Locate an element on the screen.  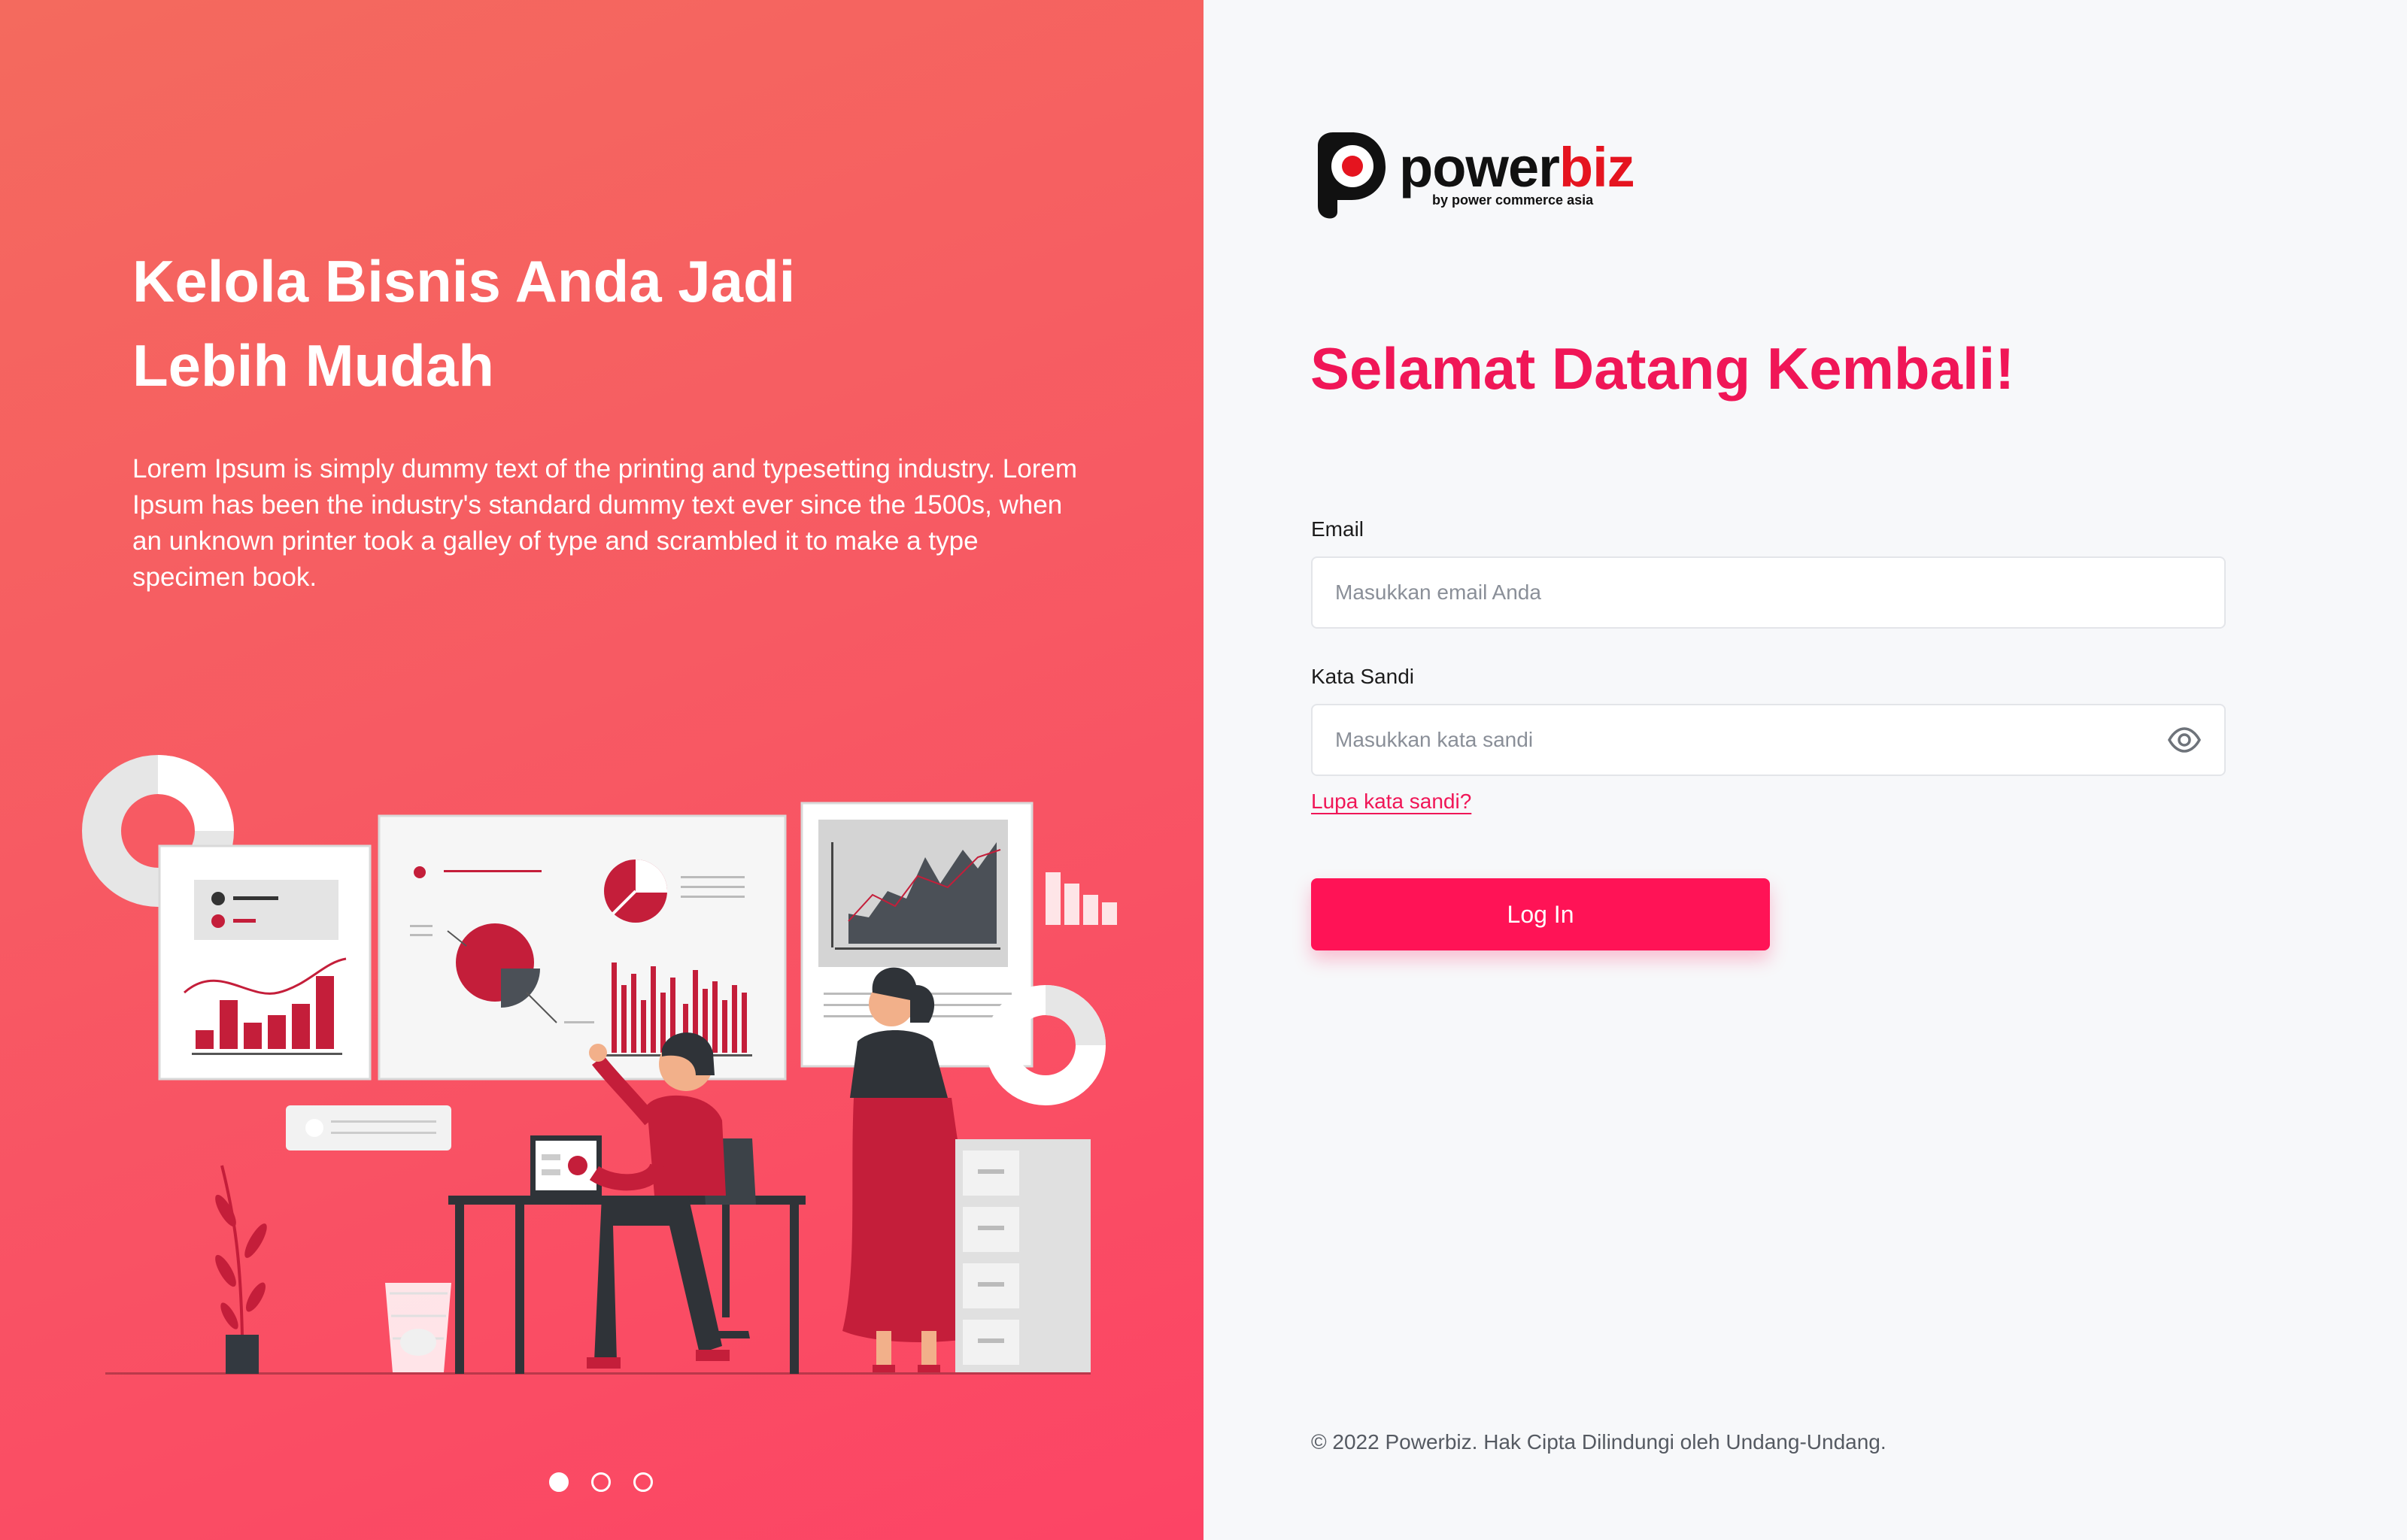
man-illustration is located at coordinates (671, 1200).